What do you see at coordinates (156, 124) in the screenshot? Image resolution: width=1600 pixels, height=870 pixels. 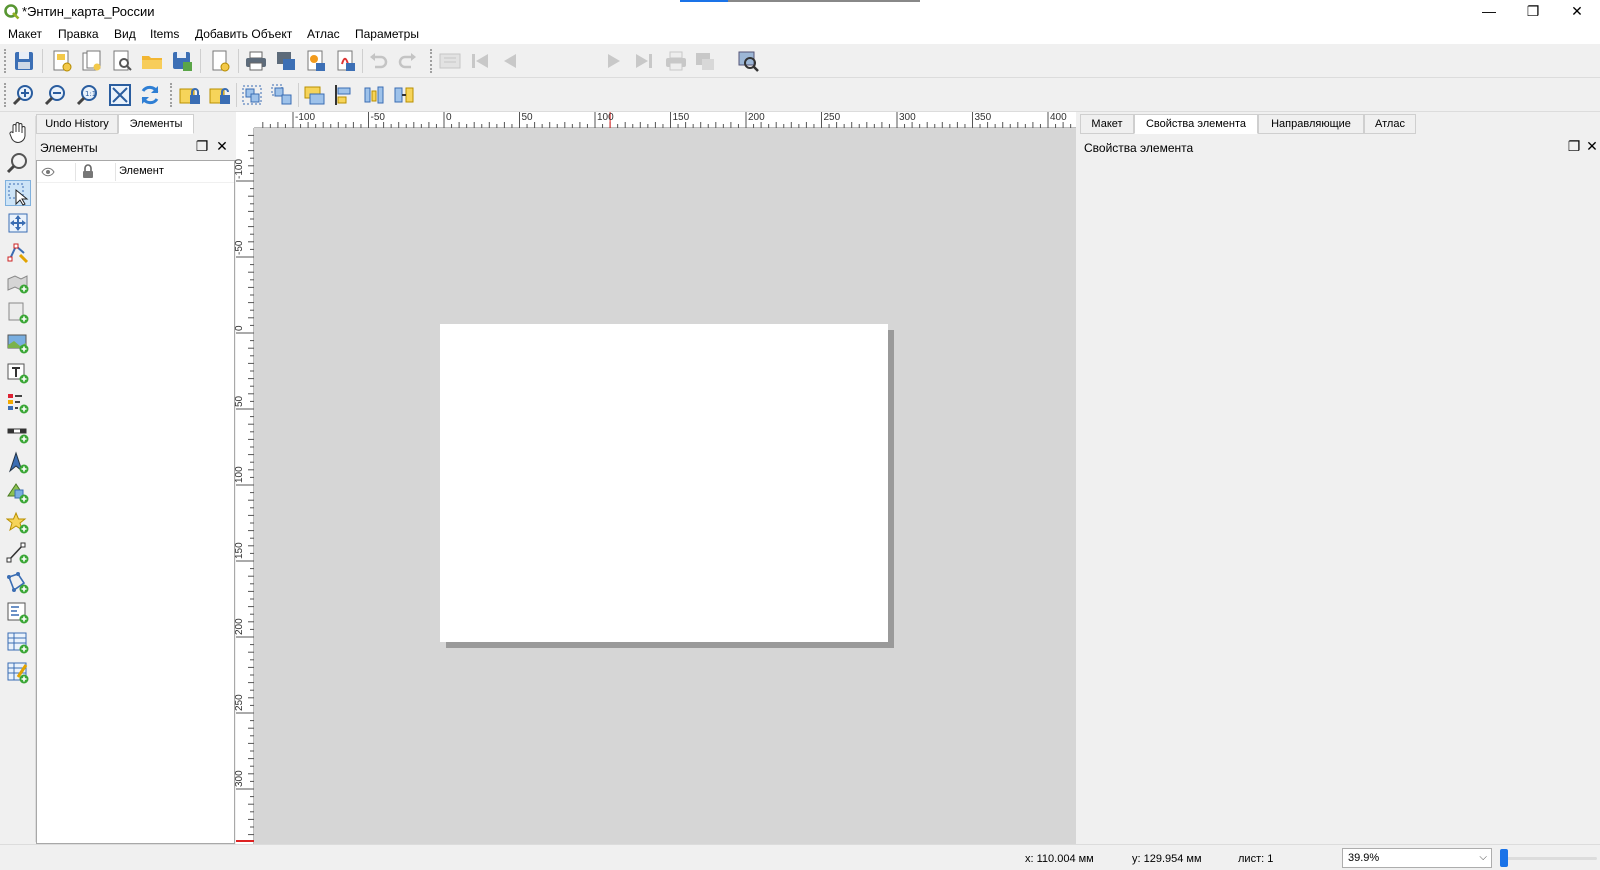 I see `tab-elements: Элементы` at bounding box center [156, 124].